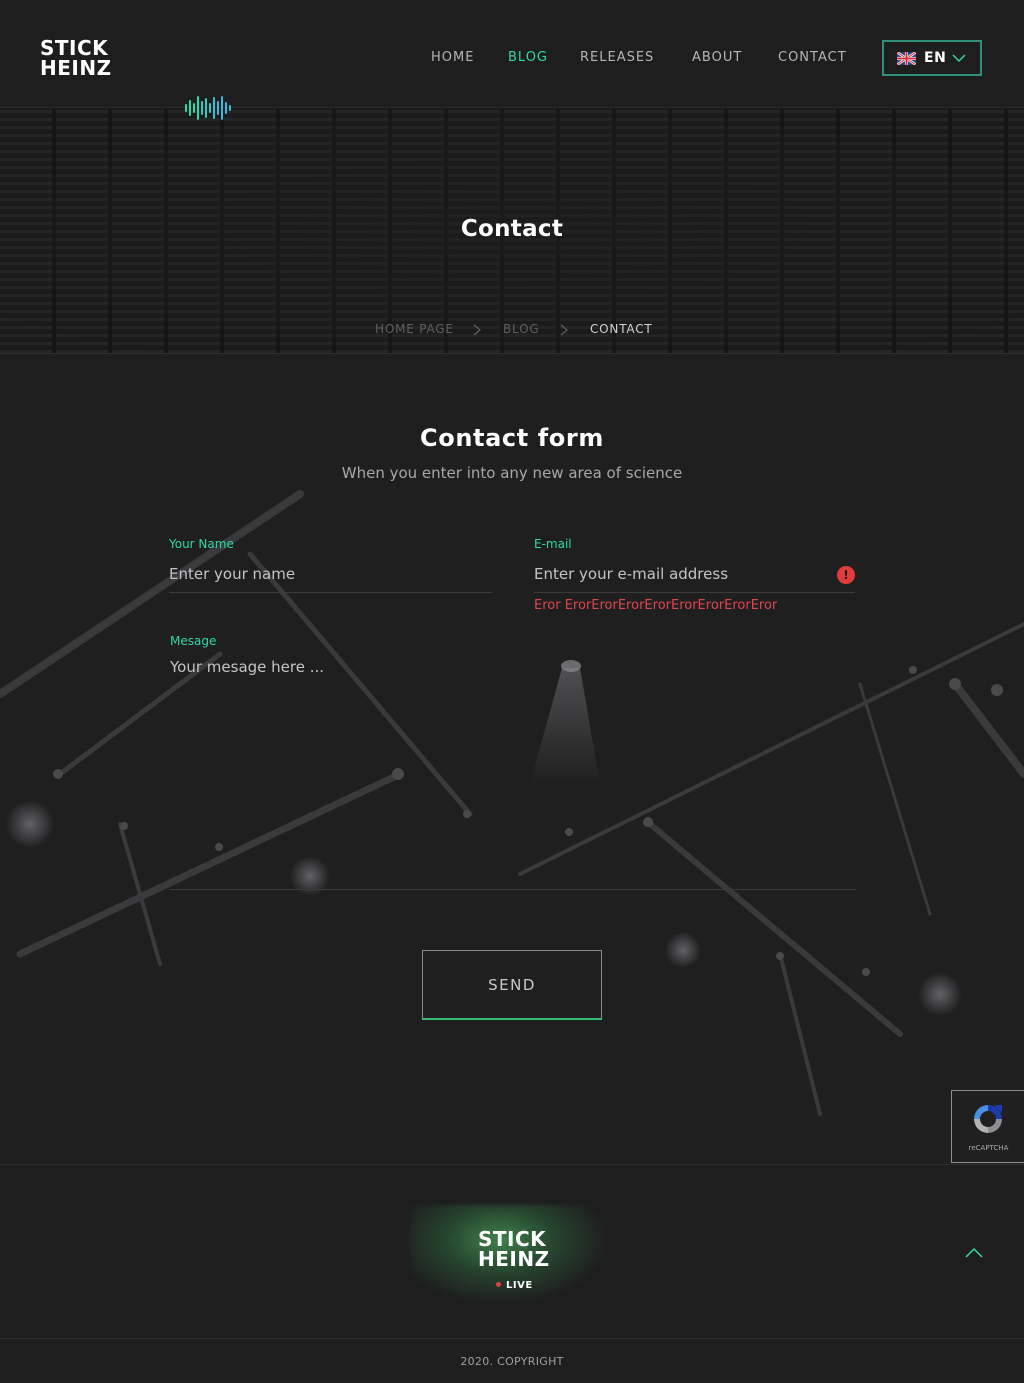 The image size is (1024, 1383). Describe the element at coordinates (974, 1252) in the screenshot. I see `chevron-up-icon` at that location.